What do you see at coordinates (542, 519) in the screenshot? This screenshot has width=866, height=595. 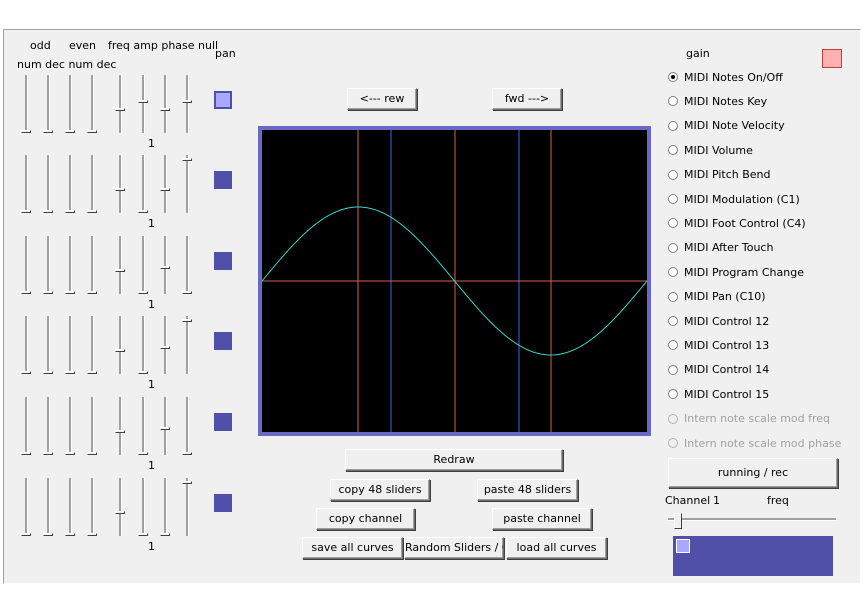 I see `paste-channel-button: paste channel` at bounding box center [542, 519].